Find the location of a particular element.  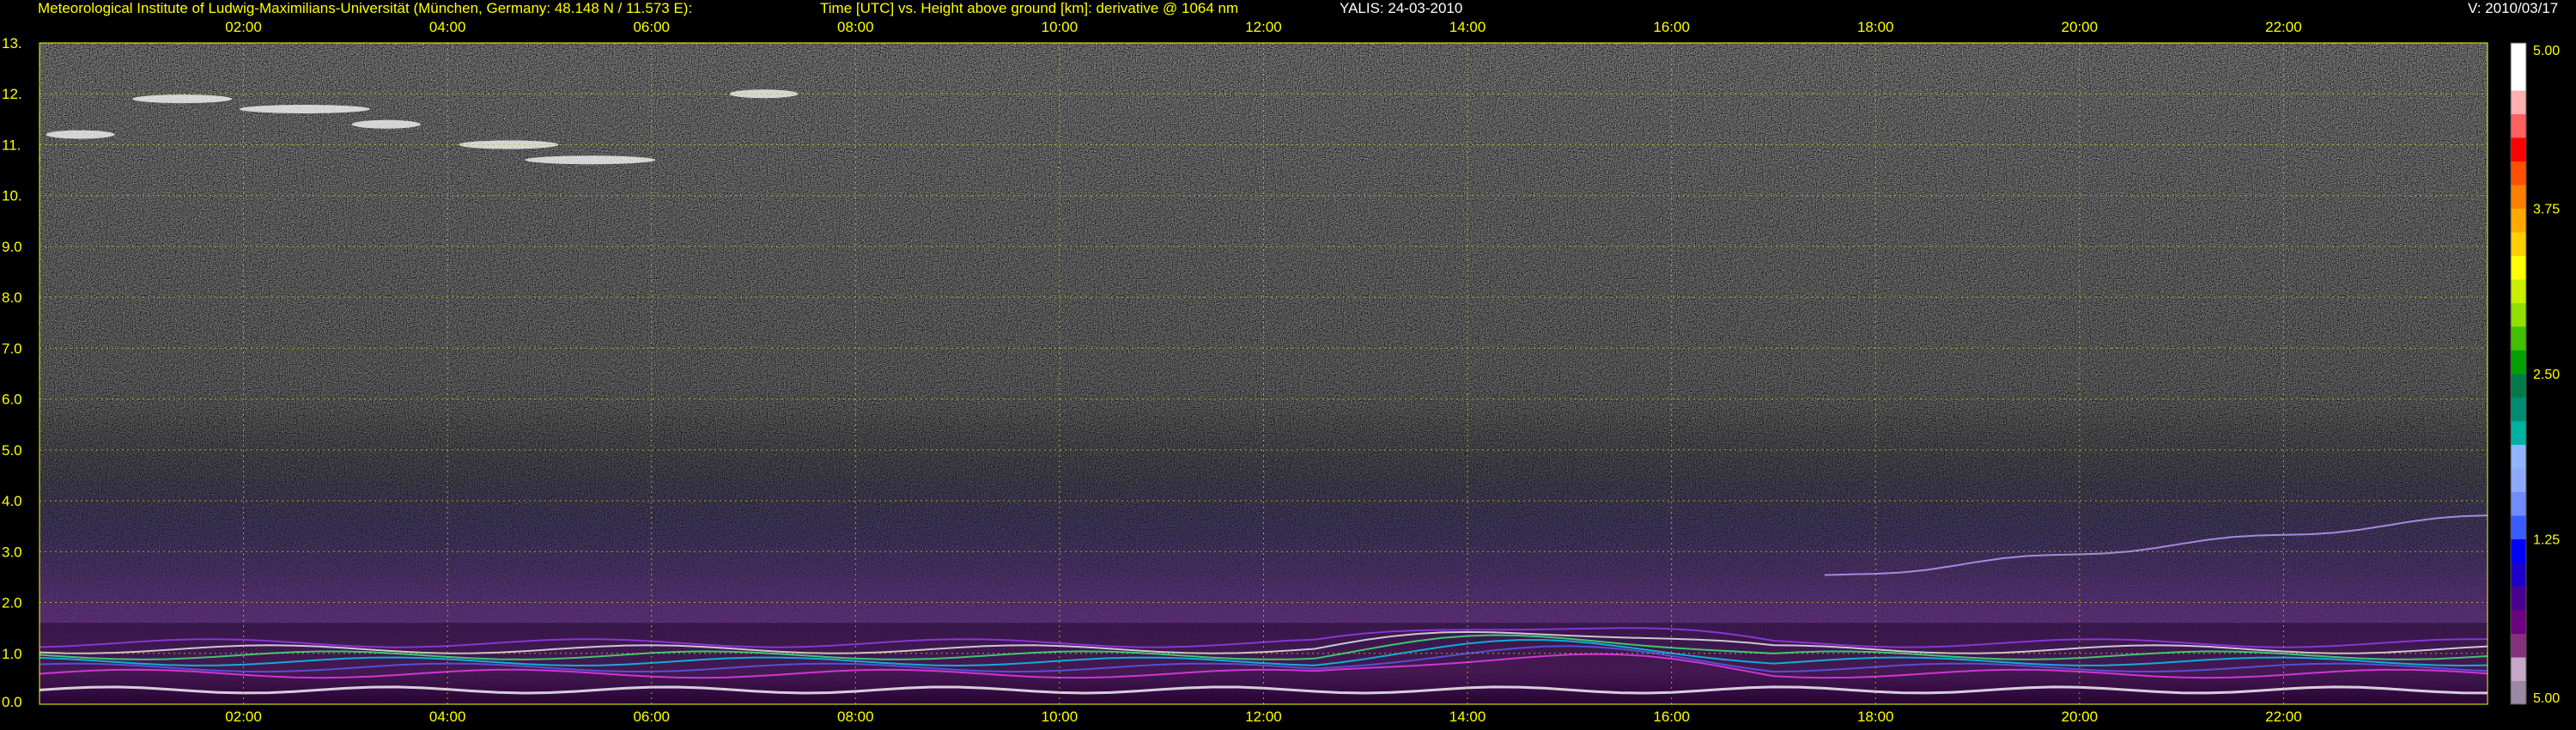

colorbar-tick-label: 2.50 is located at coordinates (2546, 375).